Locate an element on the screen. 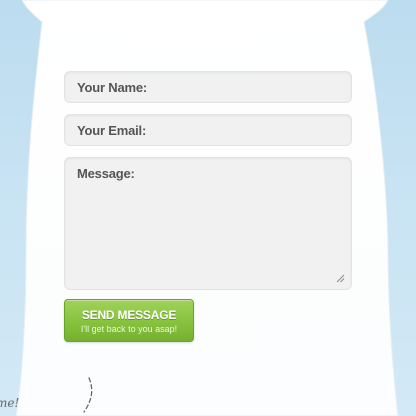 Image resolution: width=416 pixels, height=416 pixels. handwritten-note: me! is located at coordinates (10, 403).